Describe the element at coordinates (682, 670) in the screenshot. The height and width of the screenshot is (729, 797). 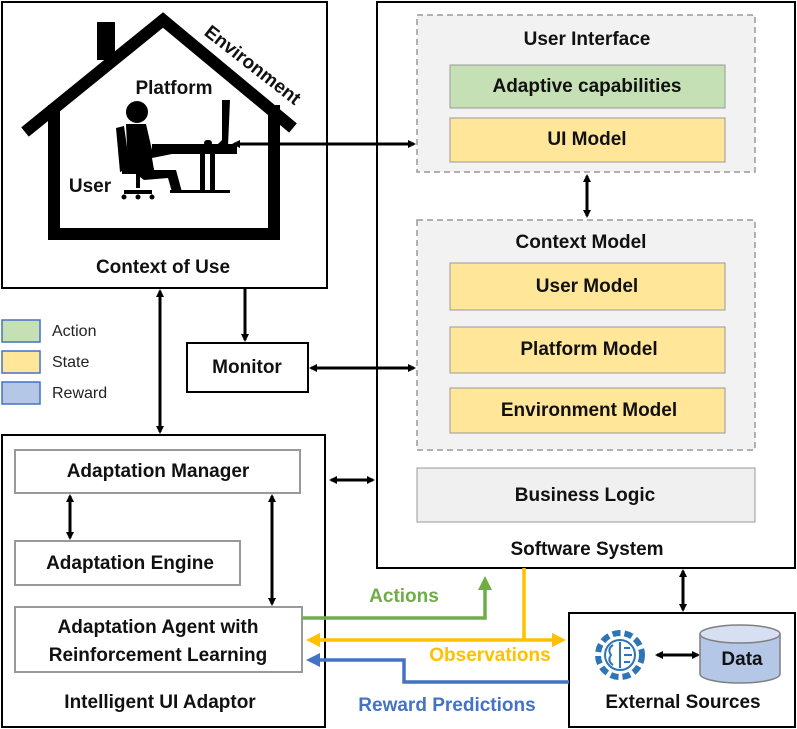
I see `external-sources-box: Data External Sources` at that location.